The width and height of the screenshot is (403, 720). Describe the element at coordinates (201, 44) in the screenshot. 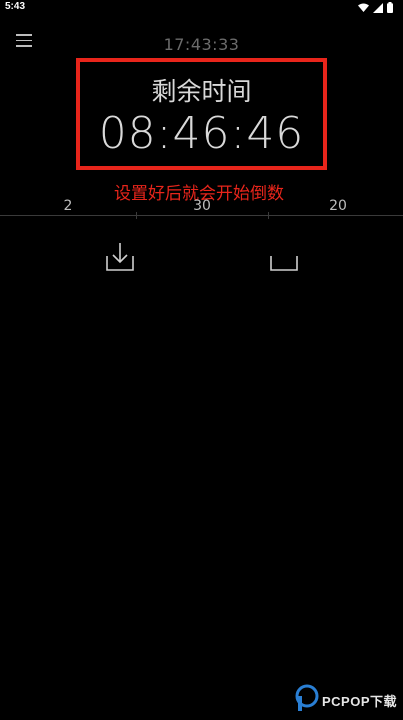

I see `current-clock: 17:43:33` at that location.